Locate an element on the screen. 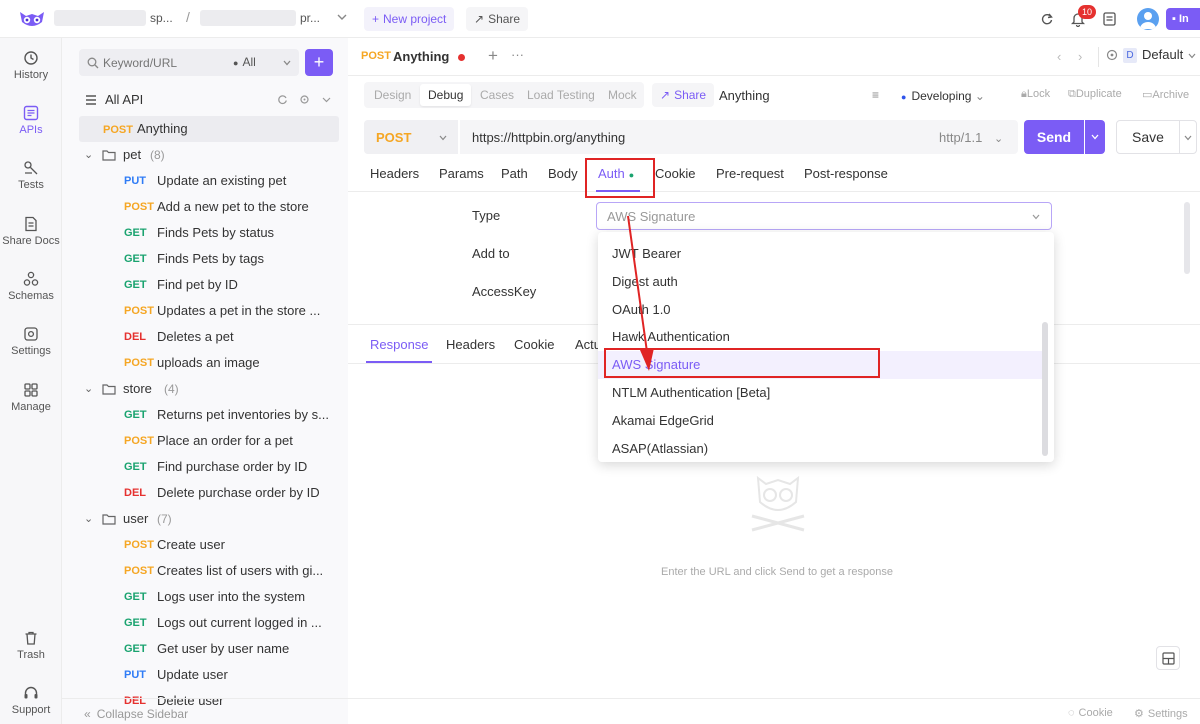 The width and height of the screenshot is (1200, 724). mode-cases: Cases is located at coordinates (497, 95).